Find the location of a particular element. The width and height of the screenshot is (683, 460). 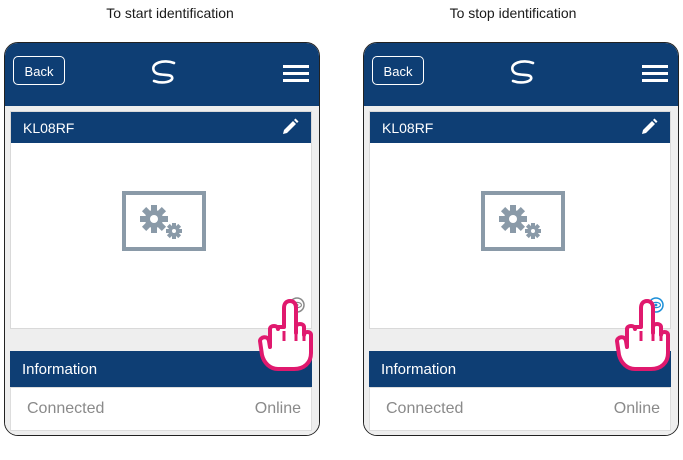

caption-stop-identification: To stop identification is located at coordinates (513, 13).